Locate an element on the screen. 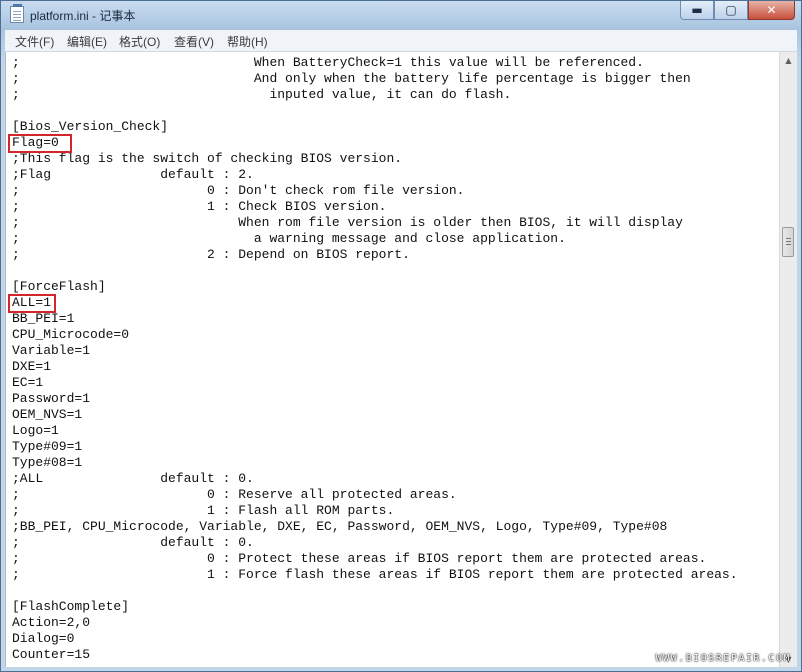  window-controls: ▬ ▢ ✕ is located at coordinates (737, 11).